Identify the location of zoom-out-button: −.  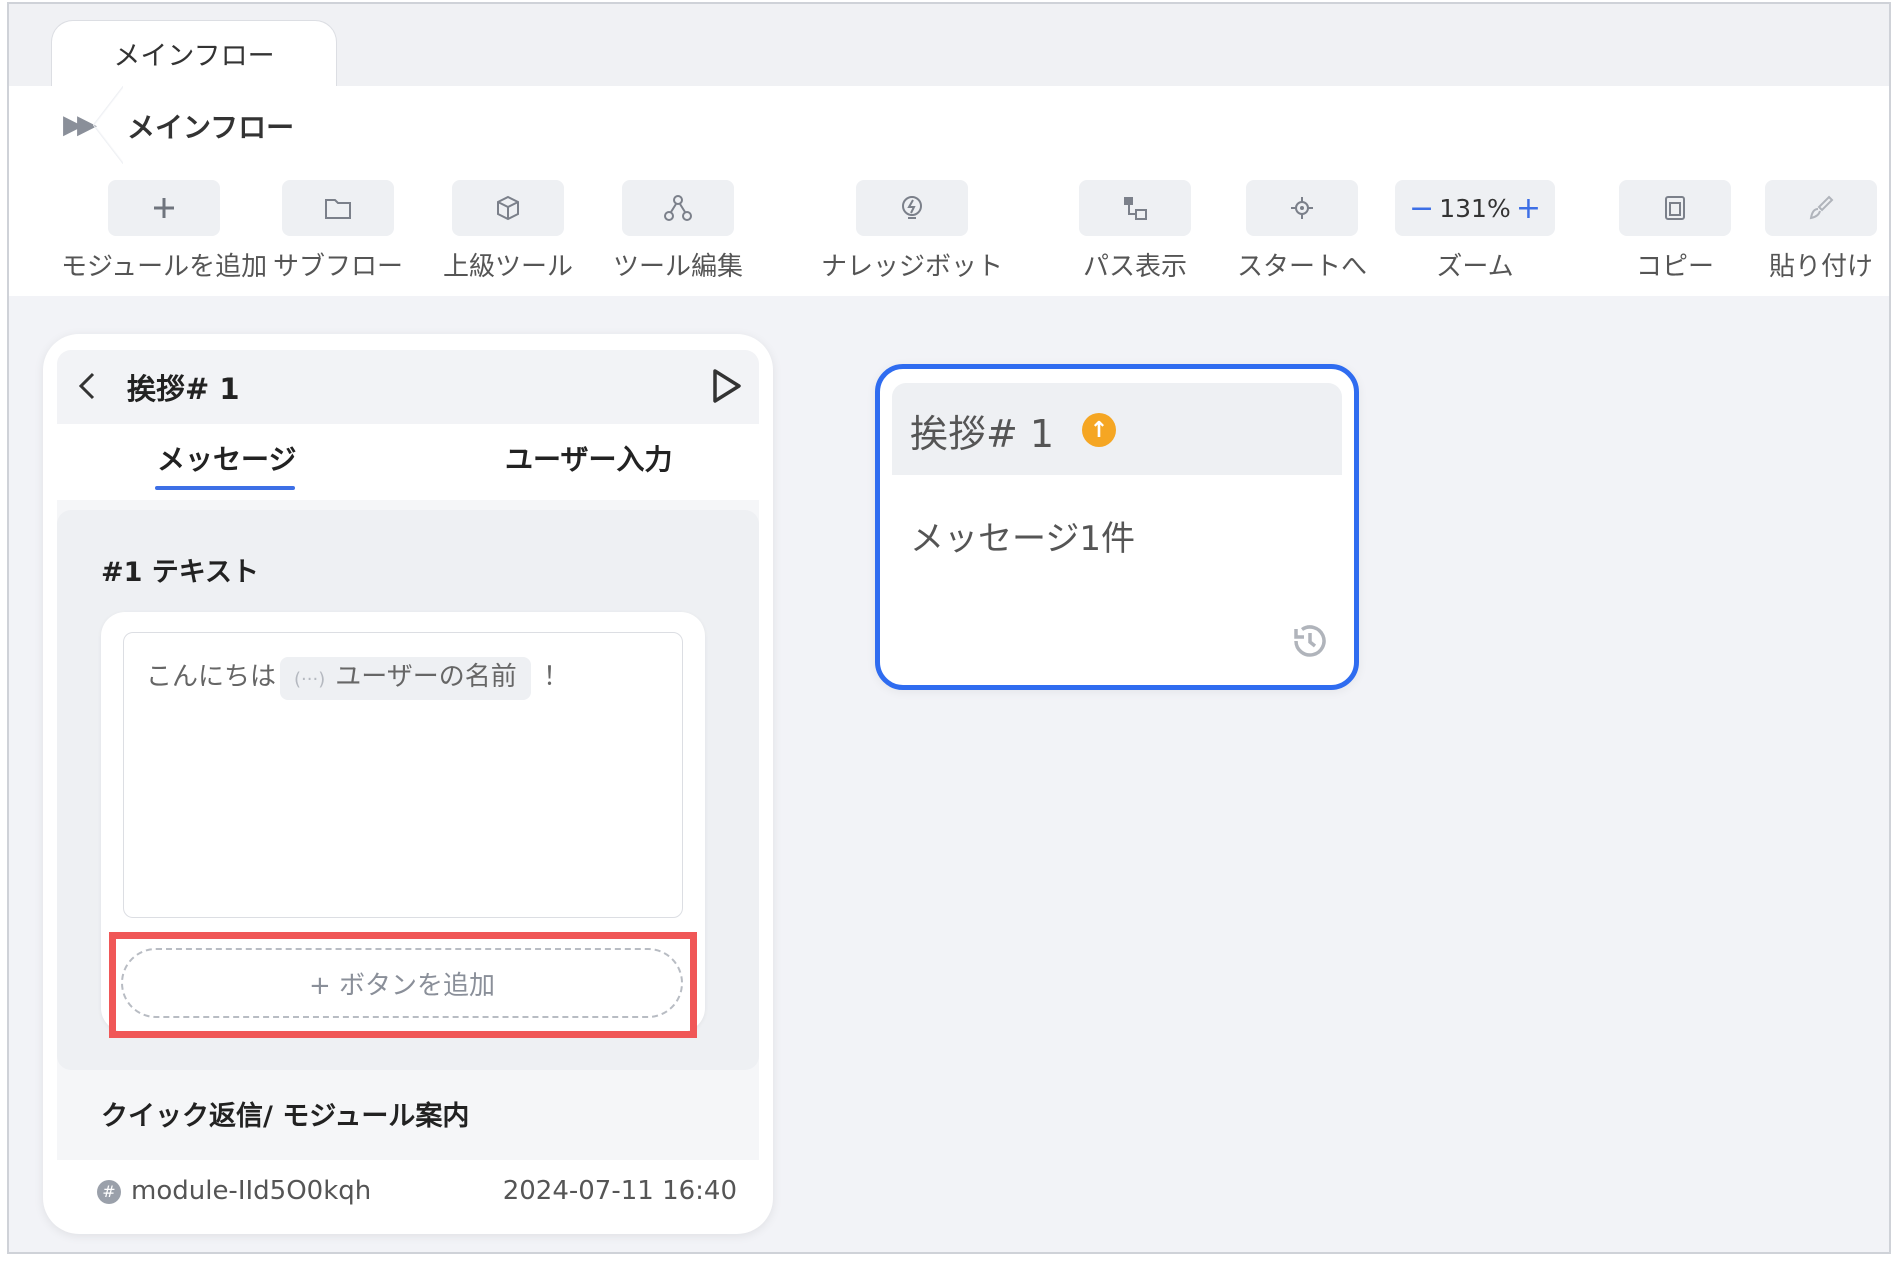
(1421, 208).